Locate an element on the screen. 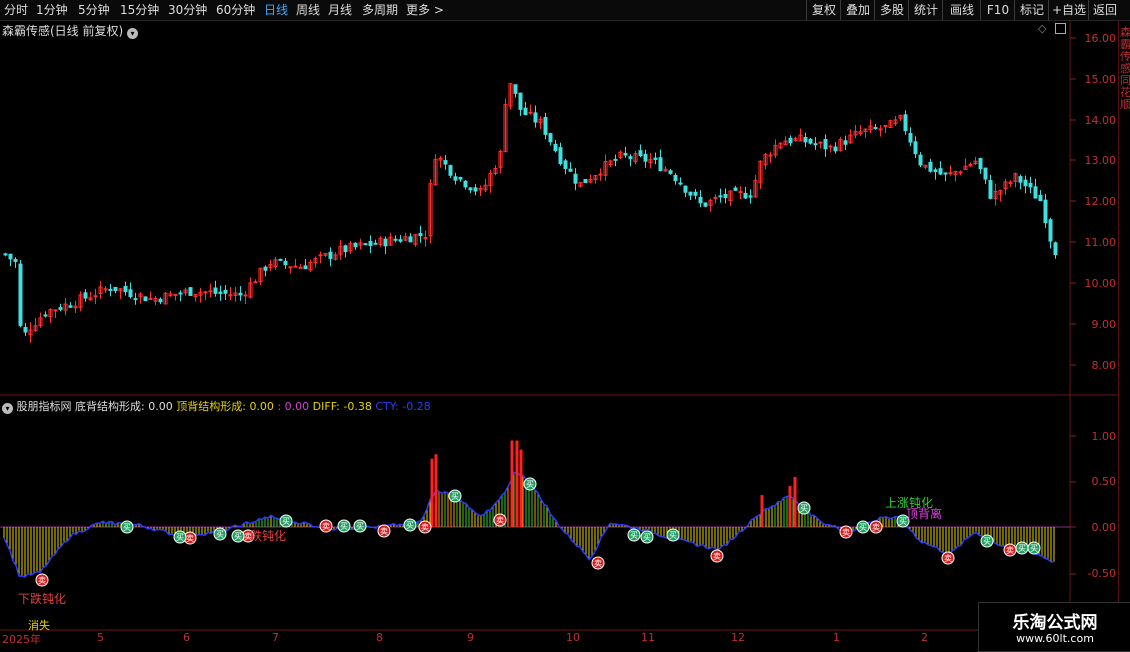 The height and width of the screenshot is (652, 1130). price-tick-12: 12.00 is located at coordinates (1100, 201).